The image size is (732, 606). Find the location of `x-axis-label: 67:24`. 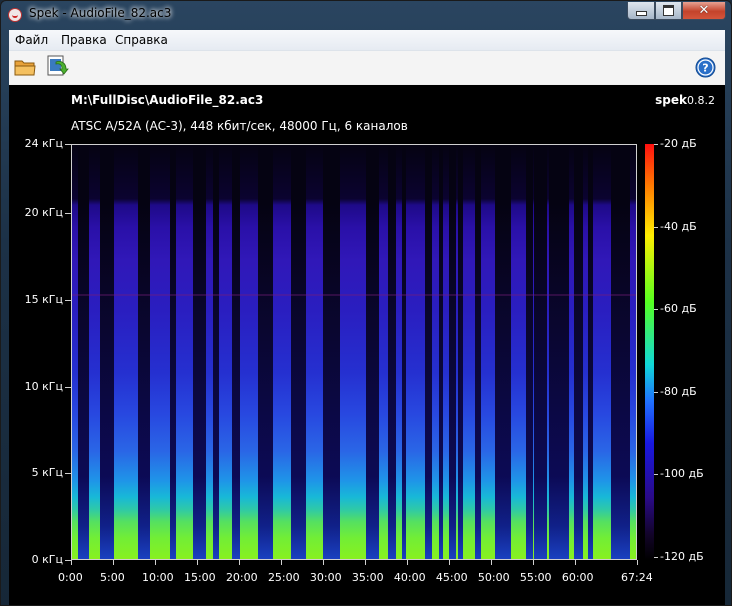

x-axis-label: 67:24 is located at coordinates (637, 577).